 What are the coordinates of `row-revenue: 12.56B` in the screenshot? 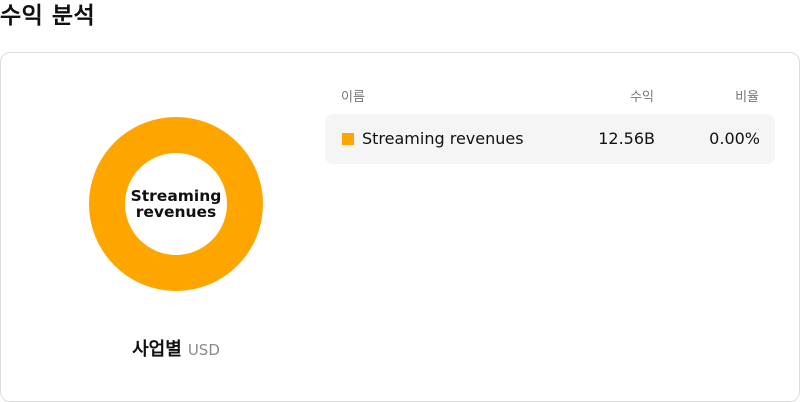 It's located at (626, 138).